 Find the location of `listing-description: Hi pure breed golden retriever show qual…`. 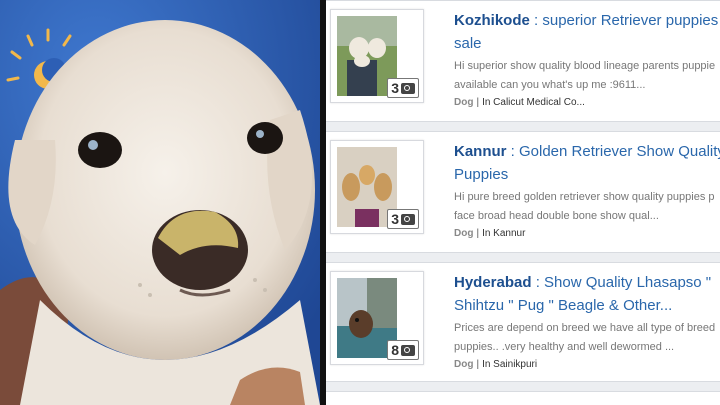

listing-description: Hi pure breed golden retriever show qual… is located at coordinates (587, 207).